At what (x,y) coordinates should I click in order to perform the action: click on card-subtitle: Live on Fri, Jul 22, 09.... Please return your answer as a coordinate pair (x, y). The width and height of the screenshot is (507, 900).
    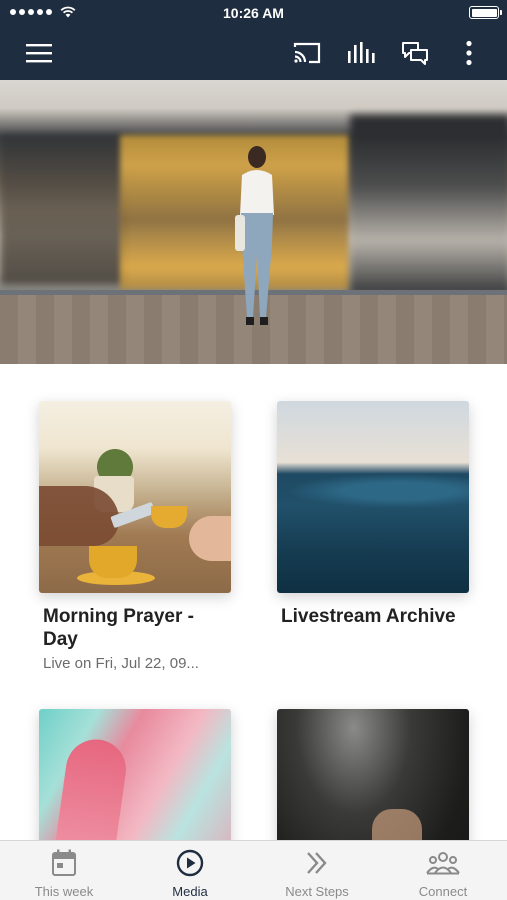
    Looking at the image, I should click on (121, 663).